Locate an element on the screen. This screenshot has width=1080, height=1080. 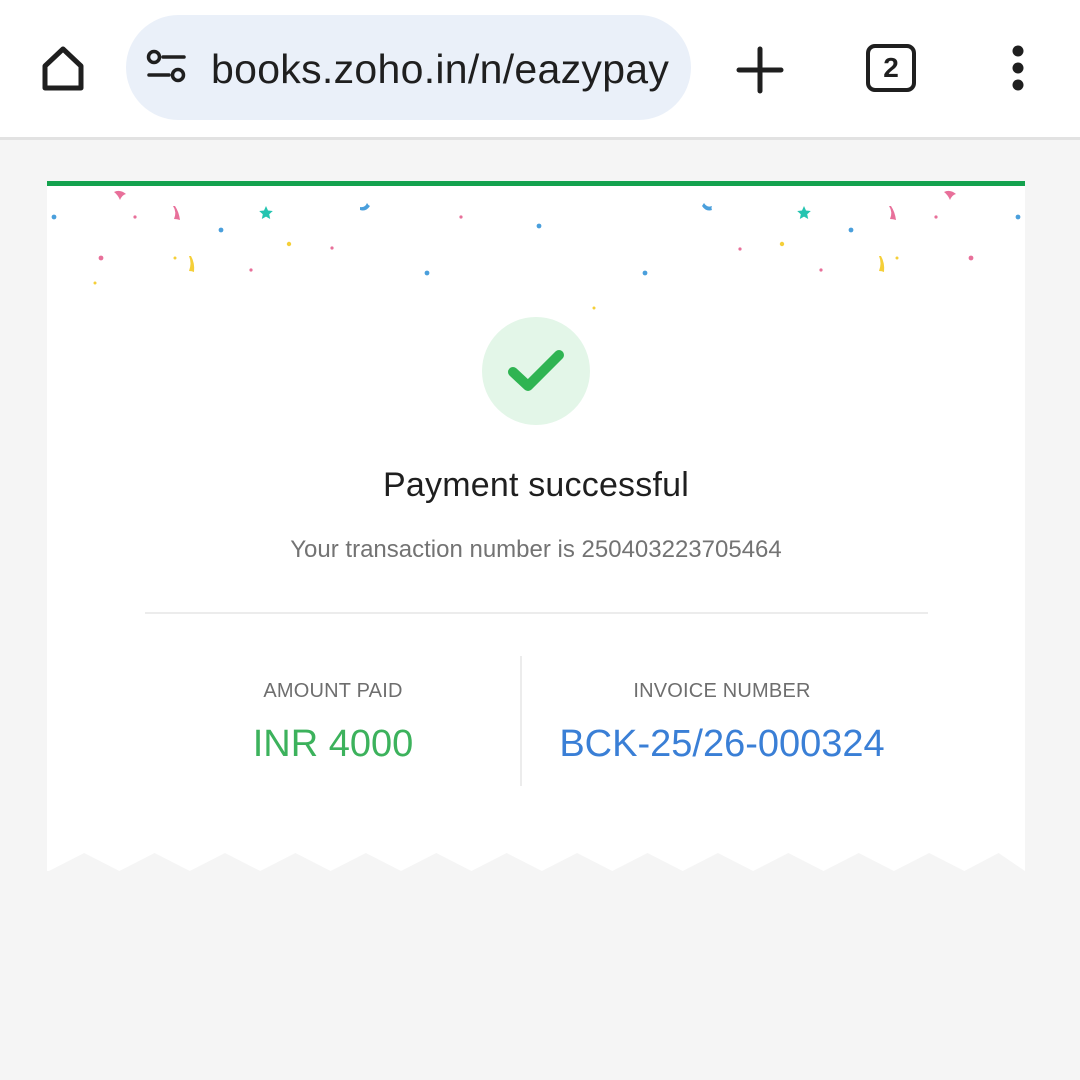
more-menu-button is located at coordinates (1018, 69).